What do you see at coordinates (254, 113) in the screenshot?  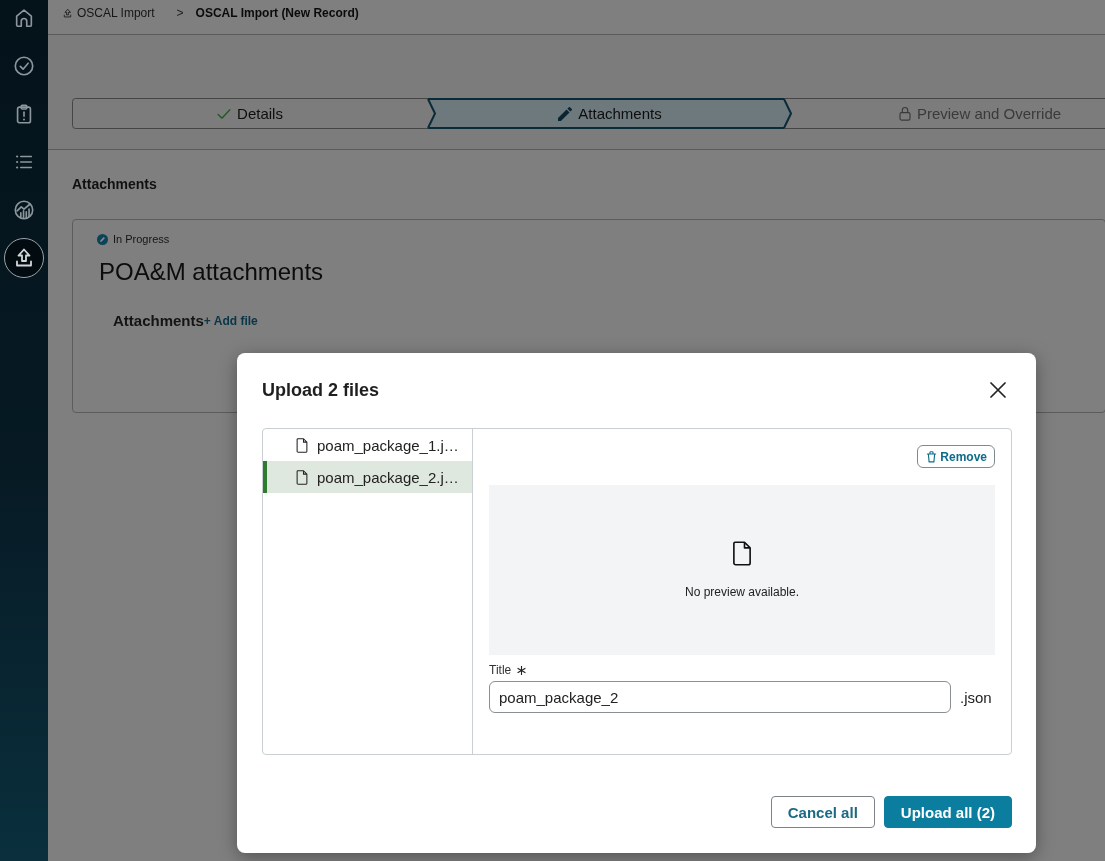 I see `stepper-tab: Details` at bounding box center [254, 113].